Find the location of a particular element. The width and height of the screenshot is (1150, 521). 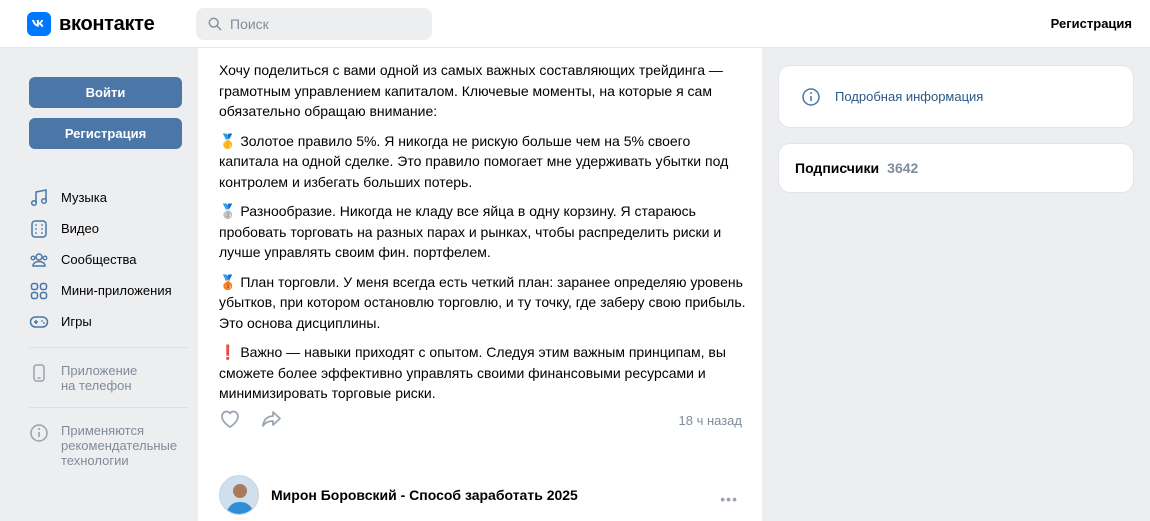

music-icon is located at coordinates (39, 197).